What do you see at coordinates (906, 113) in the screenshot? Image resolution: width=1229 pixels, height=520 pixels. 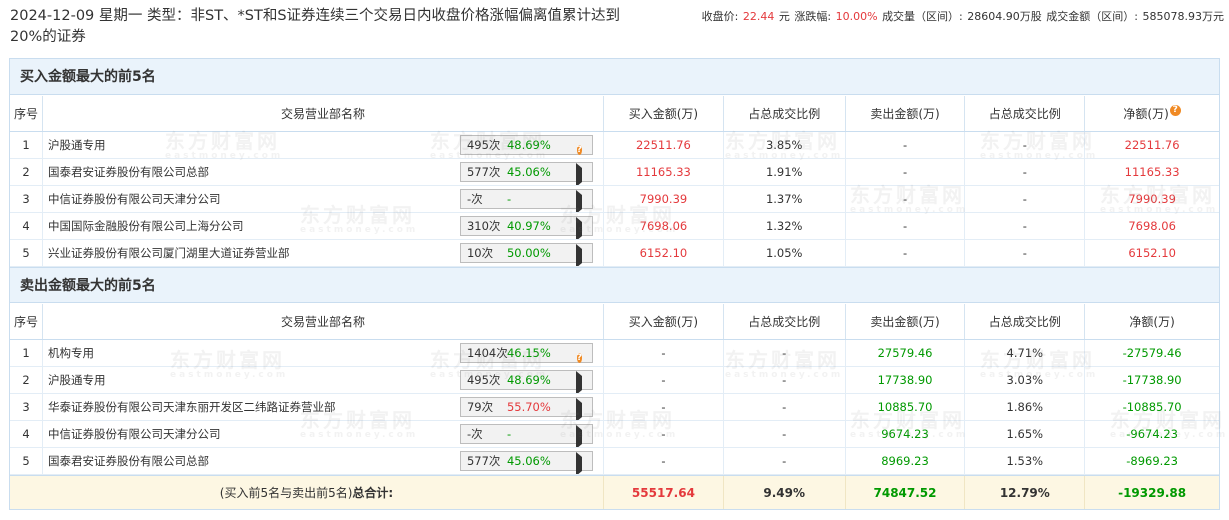 I see `col-sell: 卖出金额(万)` at bounding box center [906, 113].